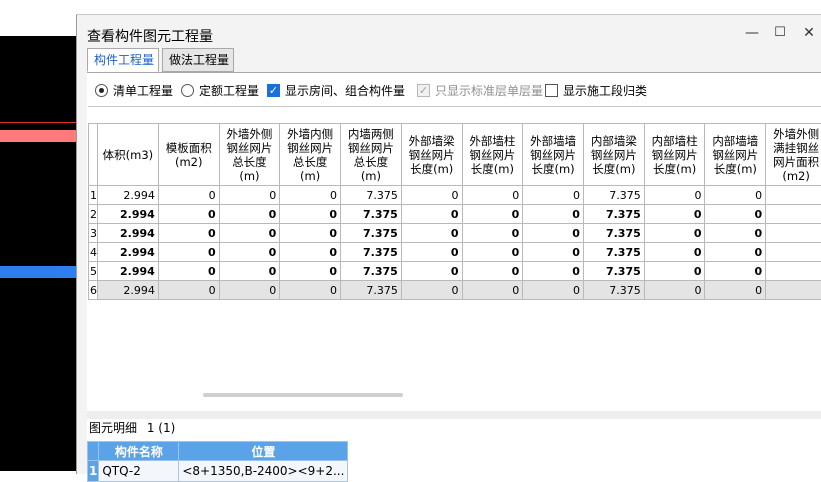 Image resolution: width=821 pixels, height=482 pixels. I want to click on table-row: 12.9940007.3750007.37500, so click(455, 195).